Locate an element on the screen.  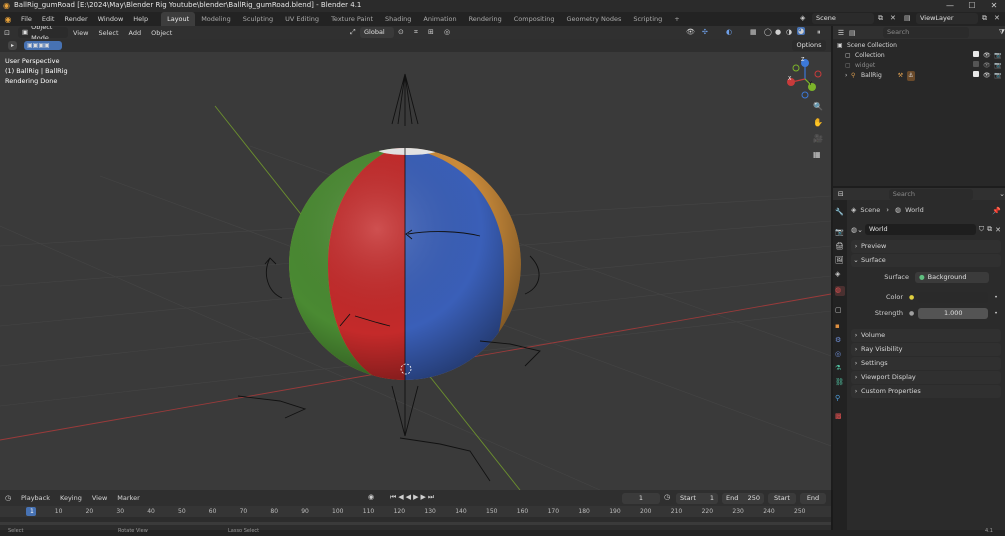
current-frame-field: 1 is located at coordinates (641, 498).